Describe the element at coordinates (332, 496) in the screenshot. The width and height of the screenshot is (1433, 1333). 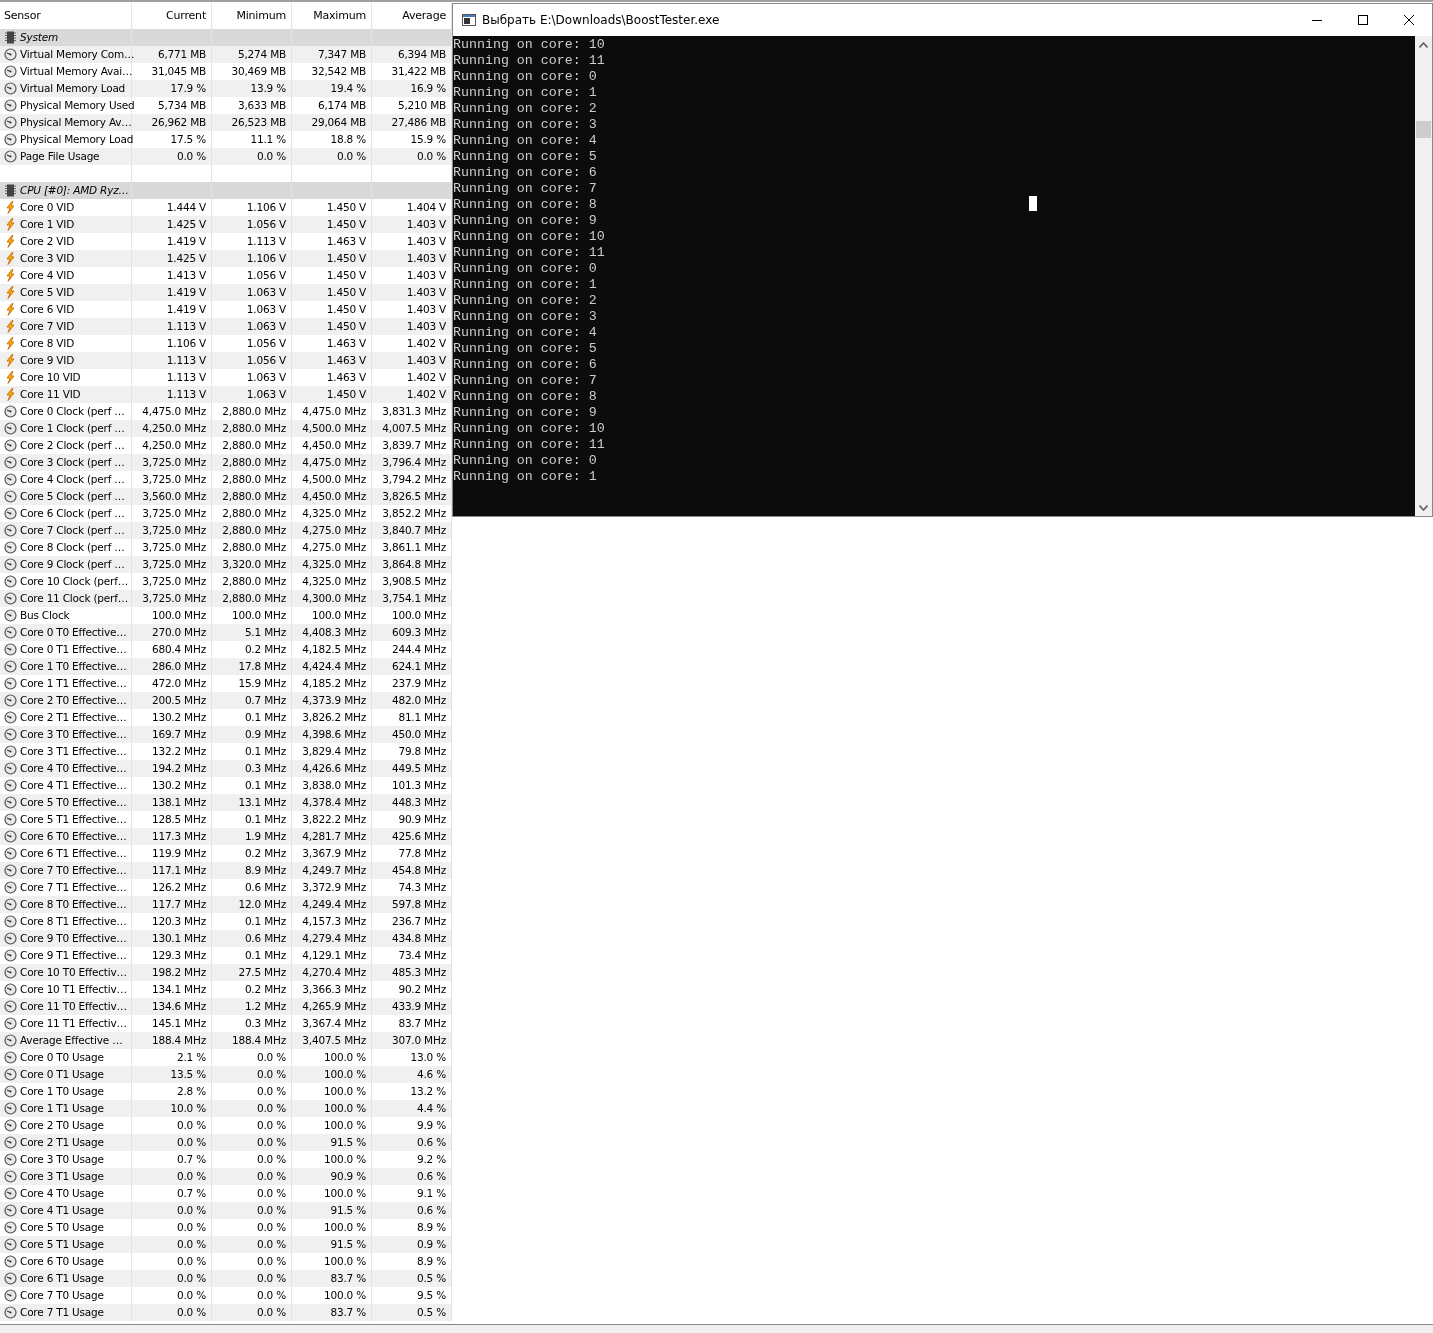
I see `table-cell: 4,450.0 MHz` at that location.